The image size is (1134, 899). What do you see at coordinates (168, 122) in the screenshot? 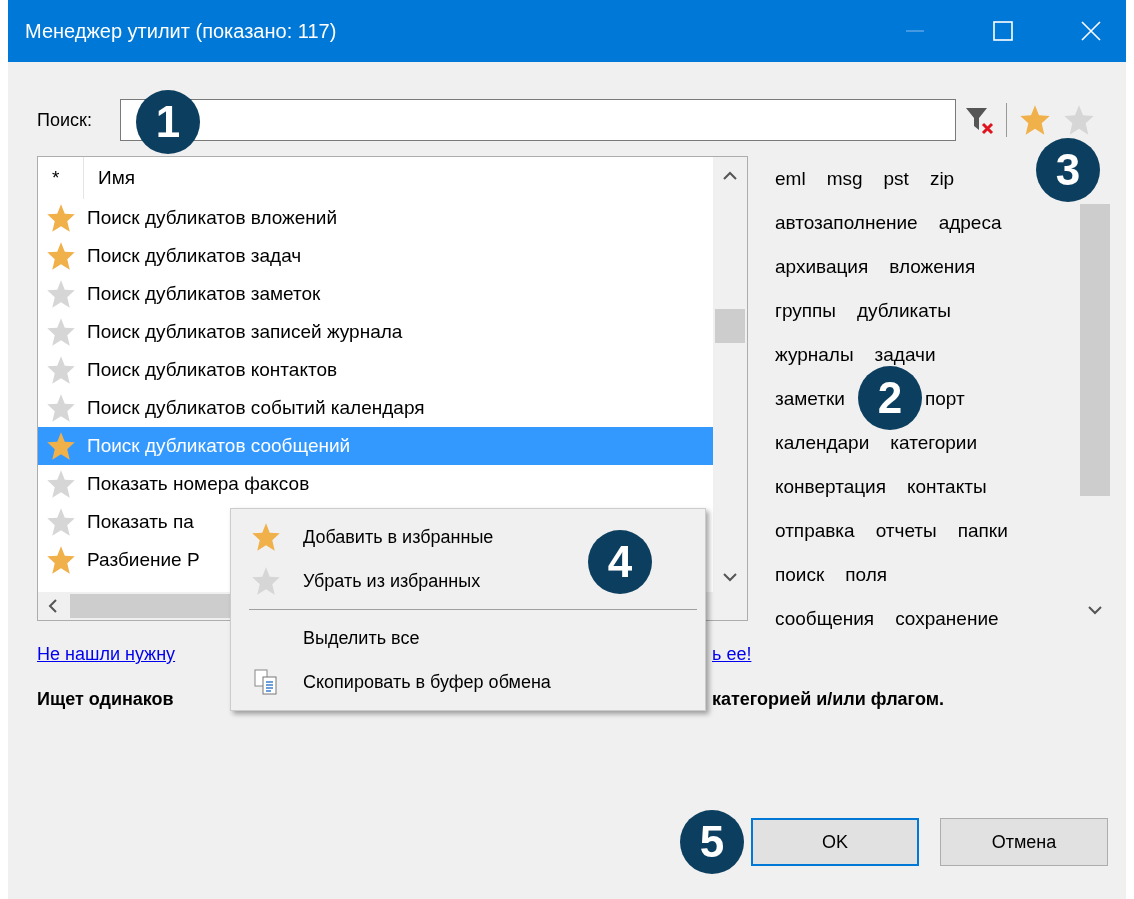
I see `callout-badge: 1` at bounding box center [168, 122].